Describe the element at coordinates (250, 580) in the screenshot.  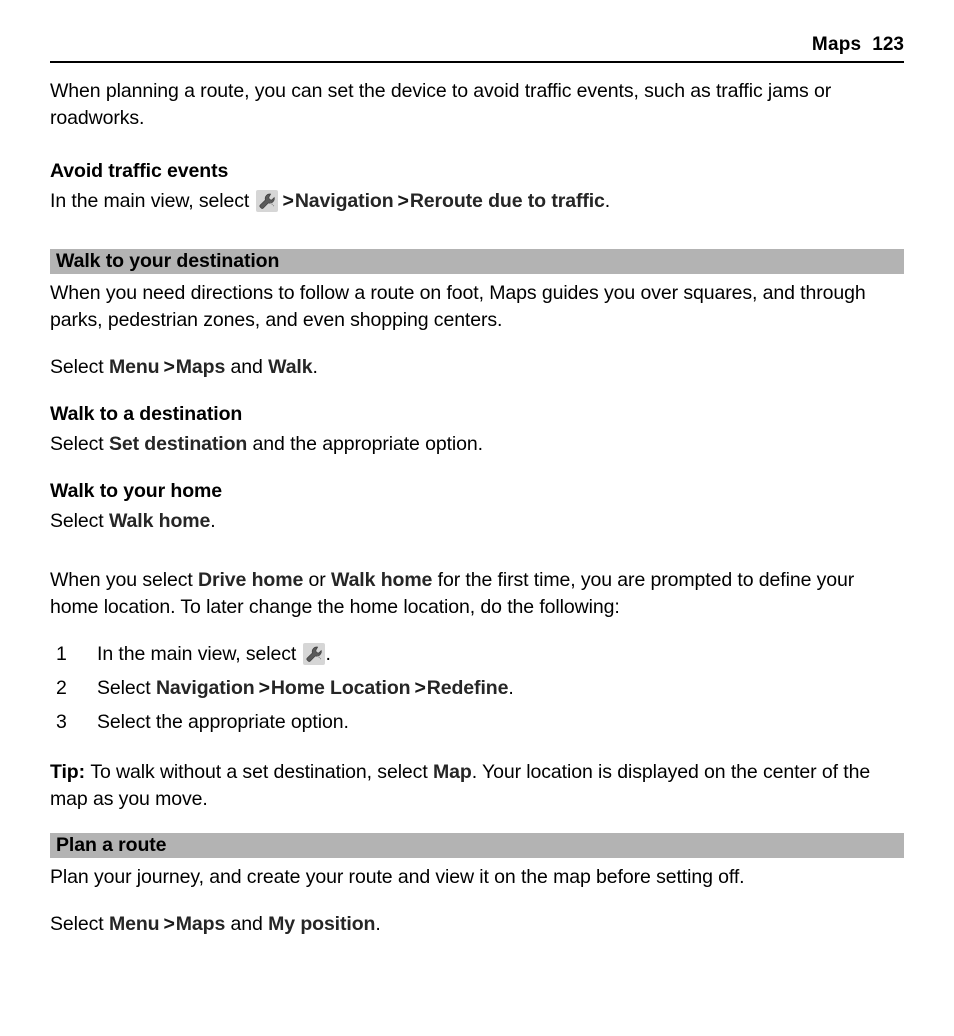
I see `ui-term-drive-home: Drive home` at that location.